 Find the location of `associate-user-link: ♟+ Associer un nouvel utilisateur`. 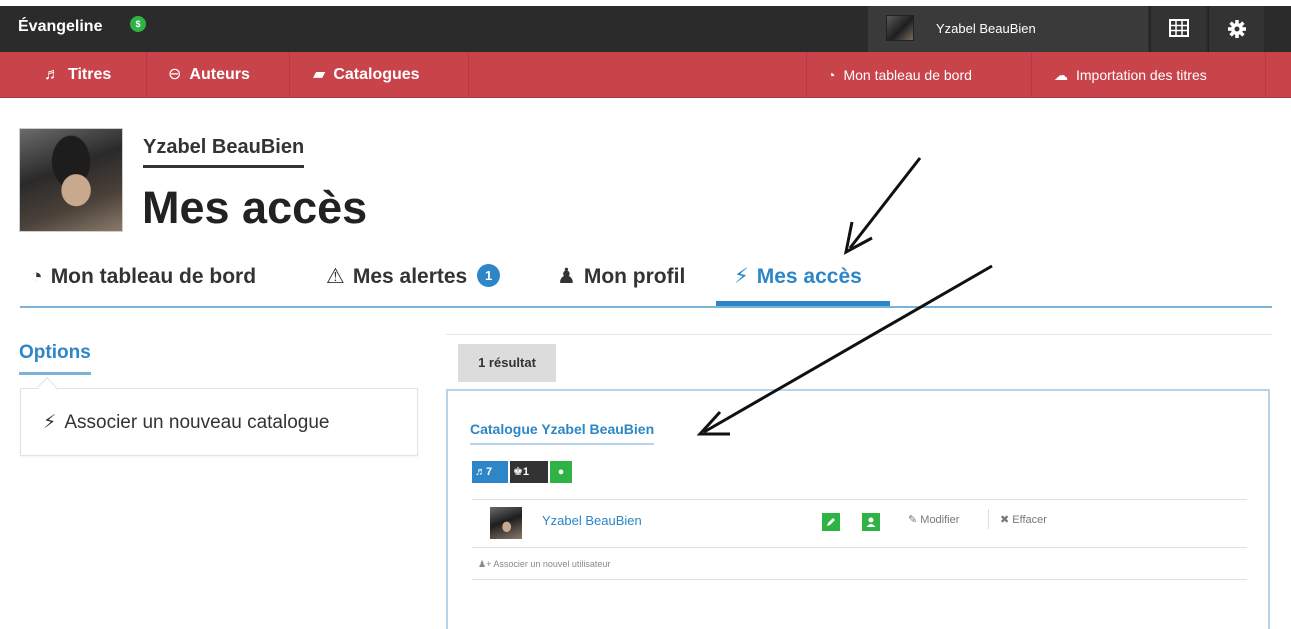

associate-user-link: ♟+ Associer un nouvel utilisateur is located at coordinates (544, 564).